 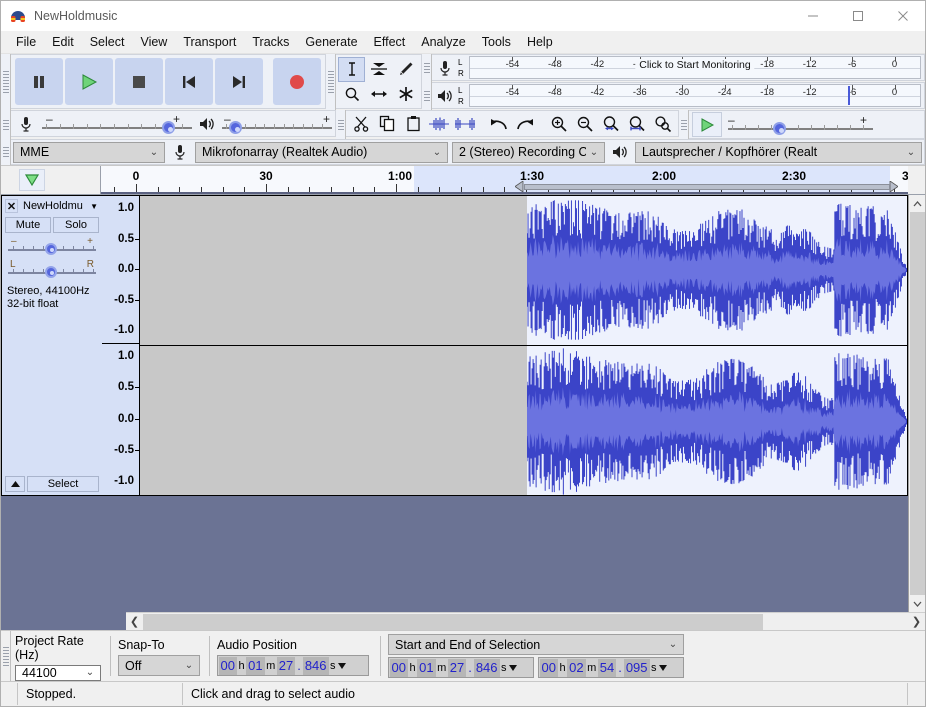 I want to click on zoom-out-button, so click(x=585, y=123).